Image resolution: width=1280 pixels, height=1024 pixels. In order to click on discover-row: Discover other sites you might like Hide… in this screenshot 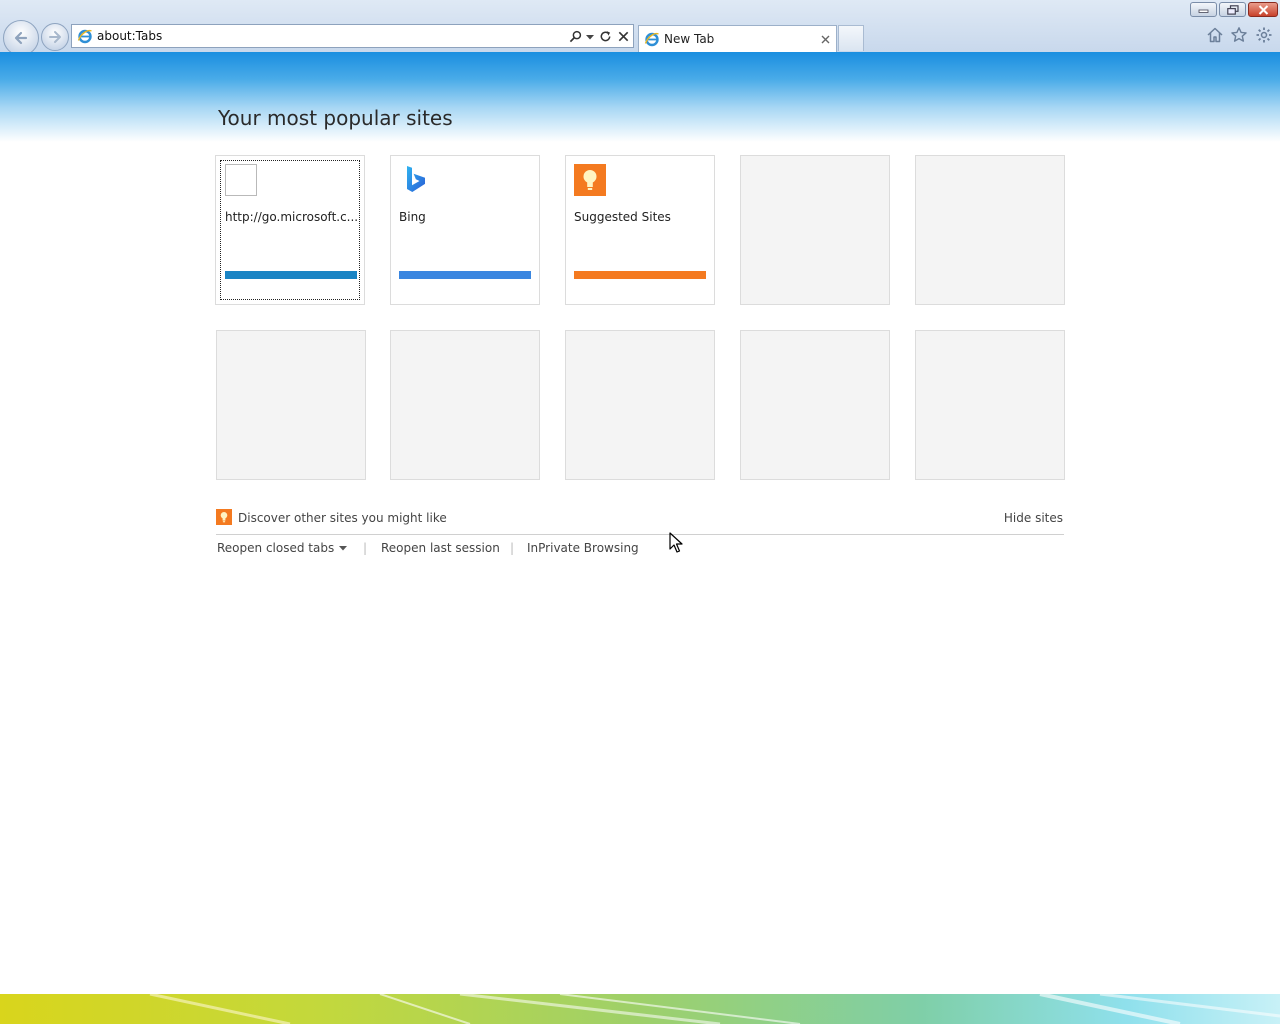, I will do `click(640, 522)`.